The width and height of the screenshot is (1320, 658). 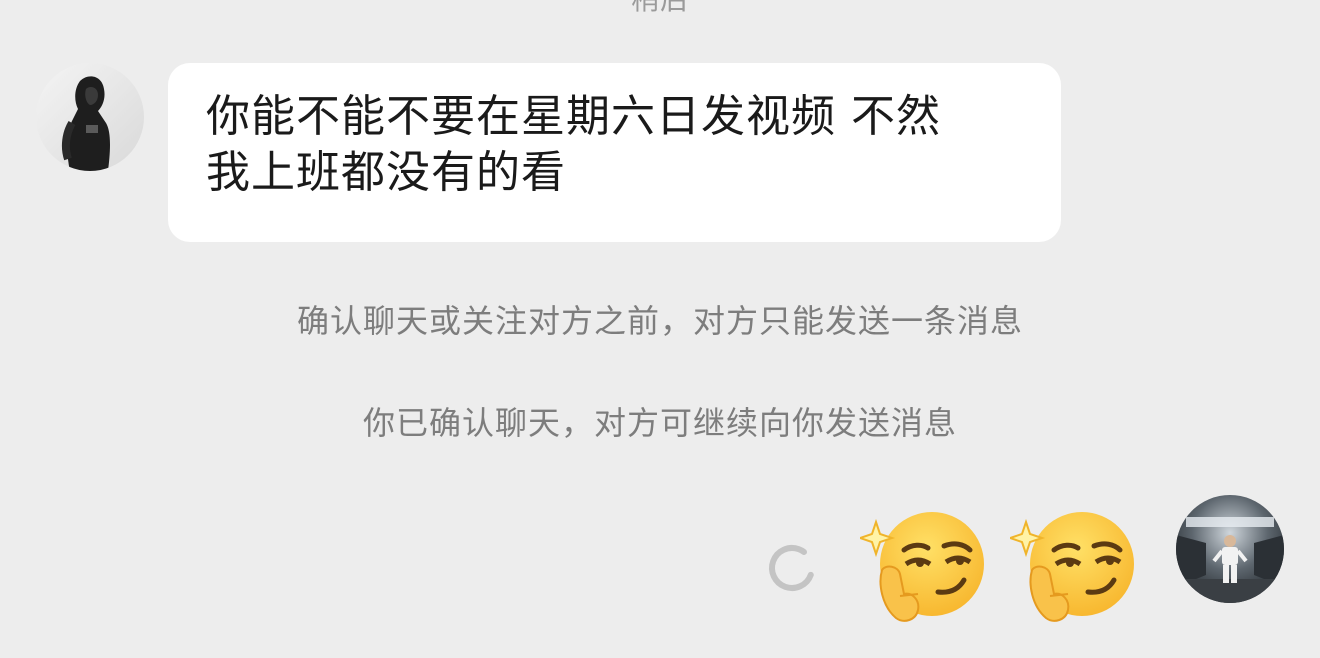 I want to click on sending-spinner-icon, so click(x=792, y=568).